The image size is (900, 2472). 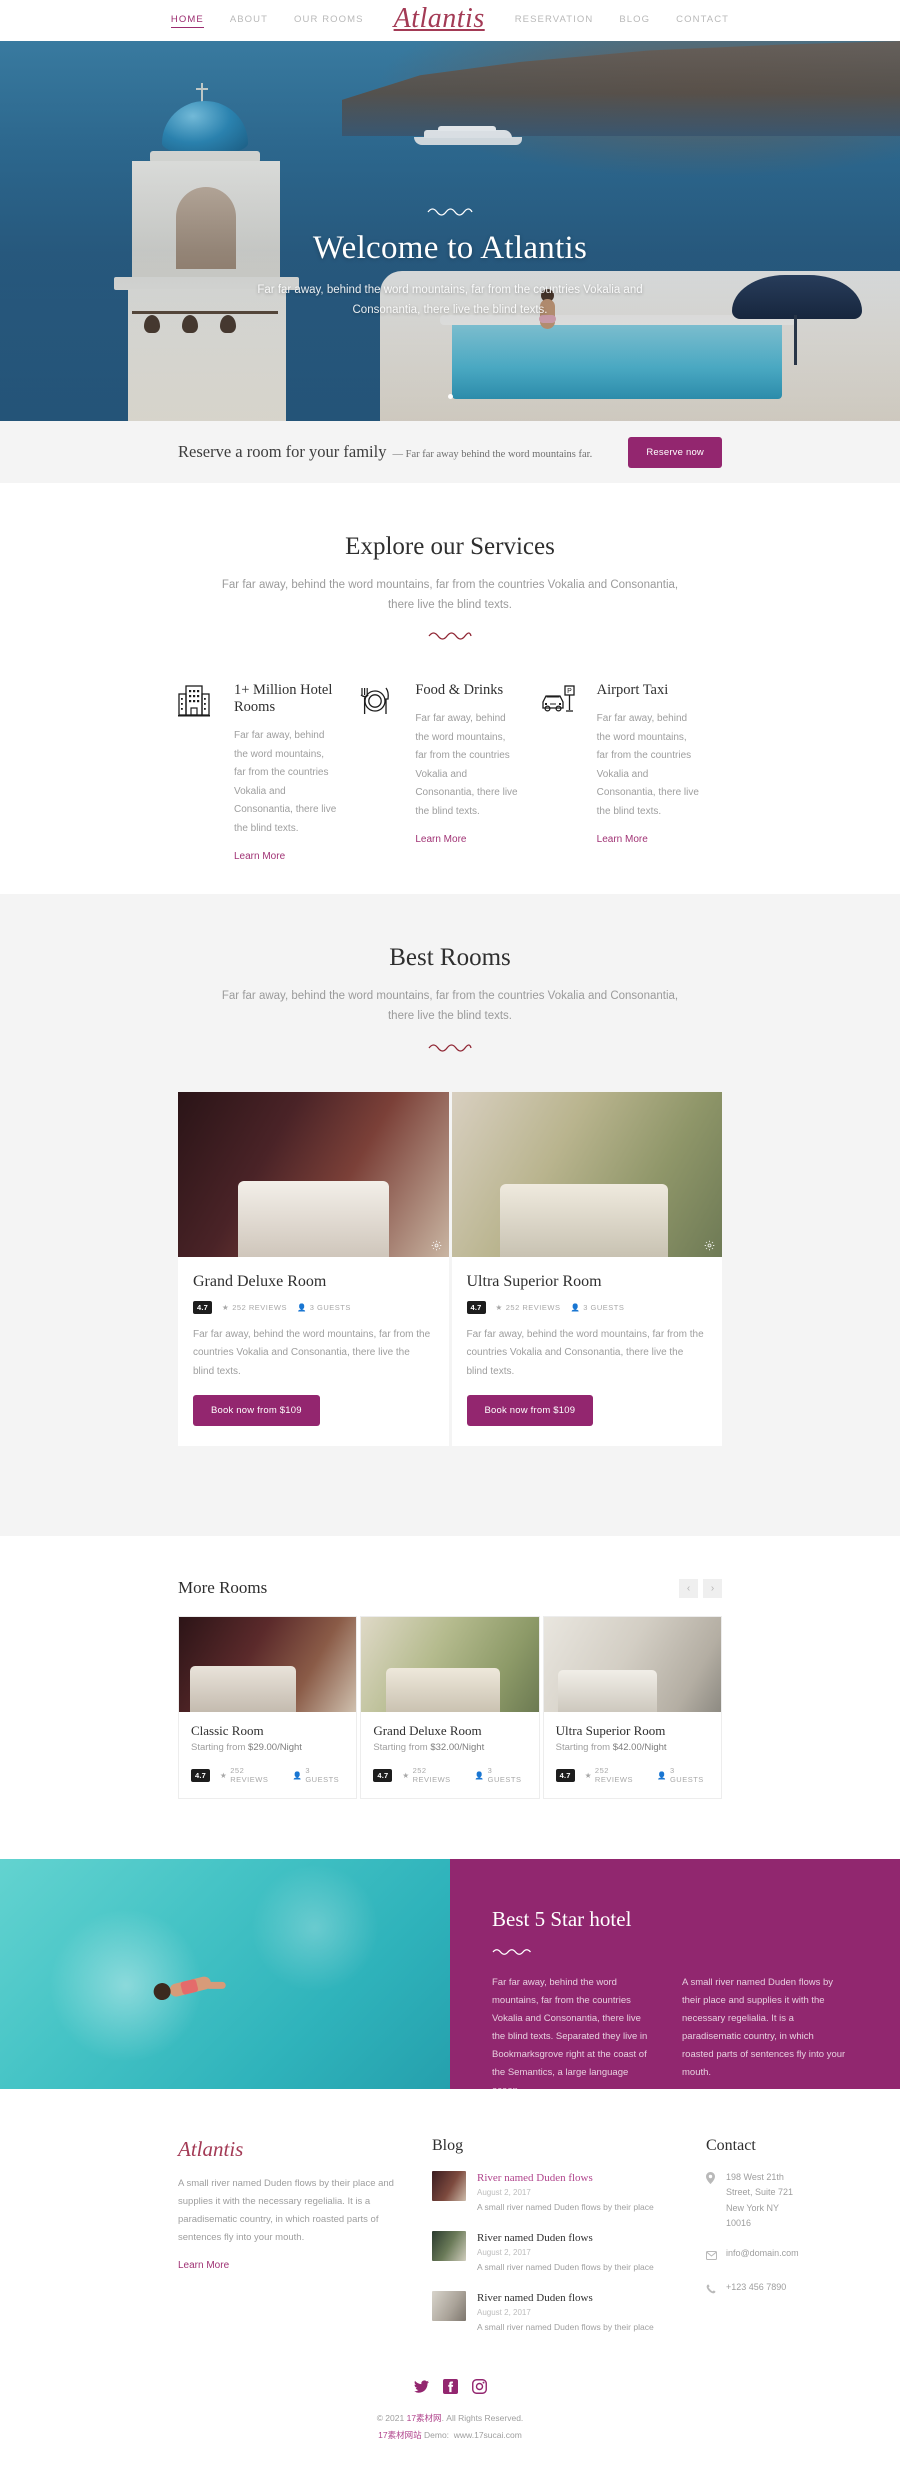 I want to click on footer-learn-more-link: Learn More, so click(x=203, y=2265).